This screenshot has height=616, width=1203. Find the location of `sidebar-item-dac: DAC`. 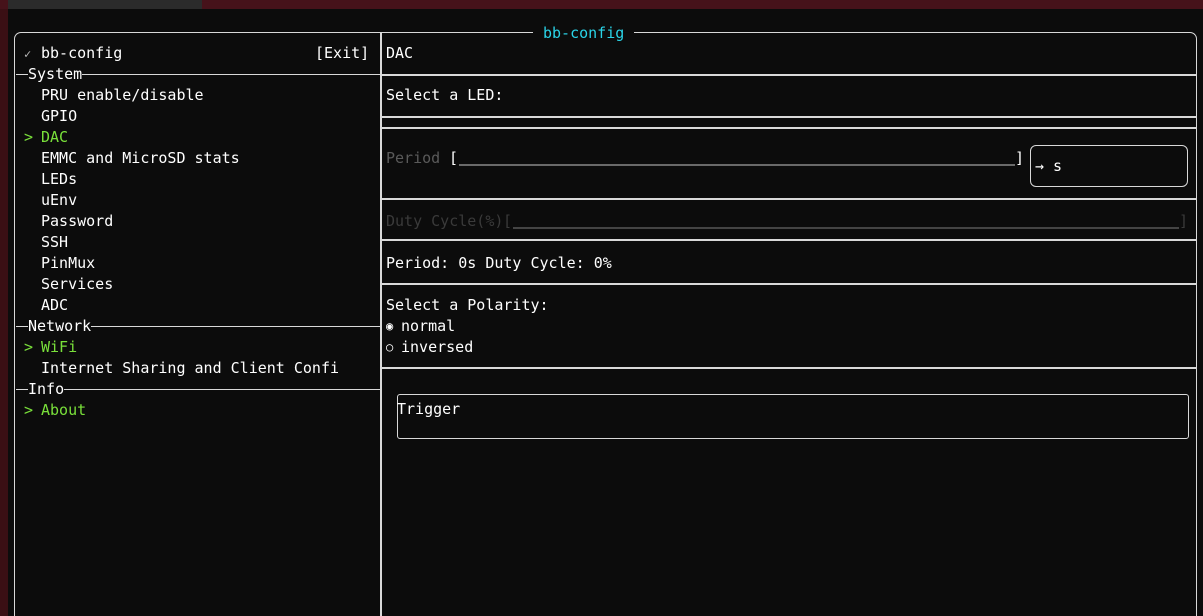

sidebar-item-dac: DAC is located at coordinates (54, 137).